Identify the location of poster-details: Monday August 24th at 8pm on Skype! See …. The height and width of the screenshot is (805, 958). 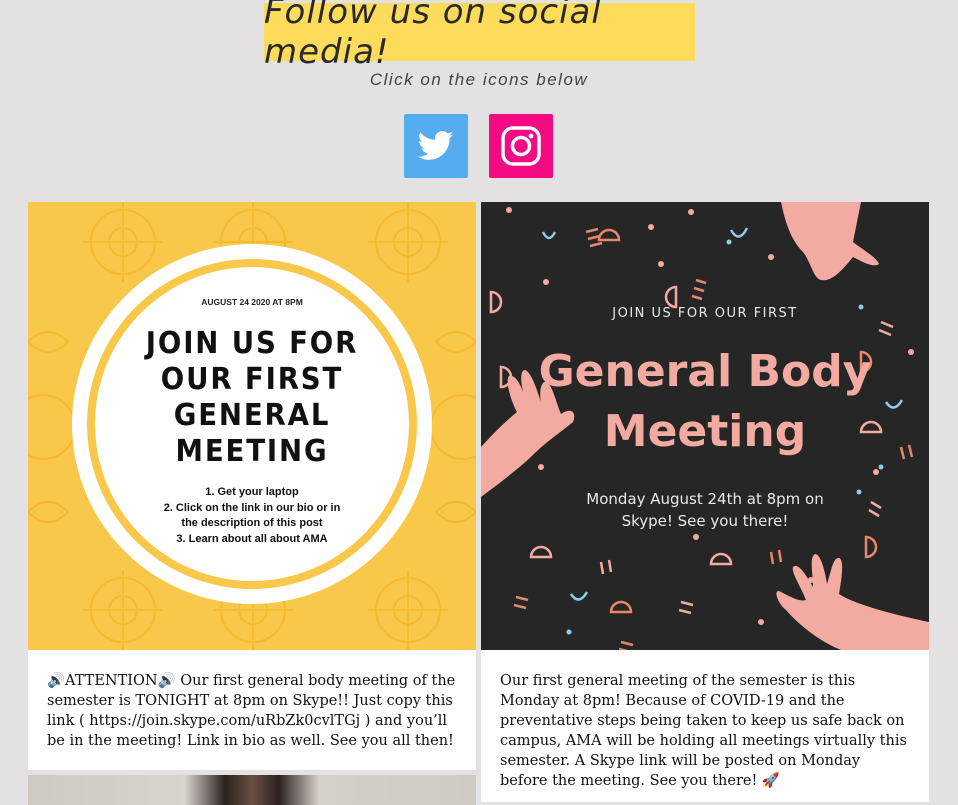
(705, 510).